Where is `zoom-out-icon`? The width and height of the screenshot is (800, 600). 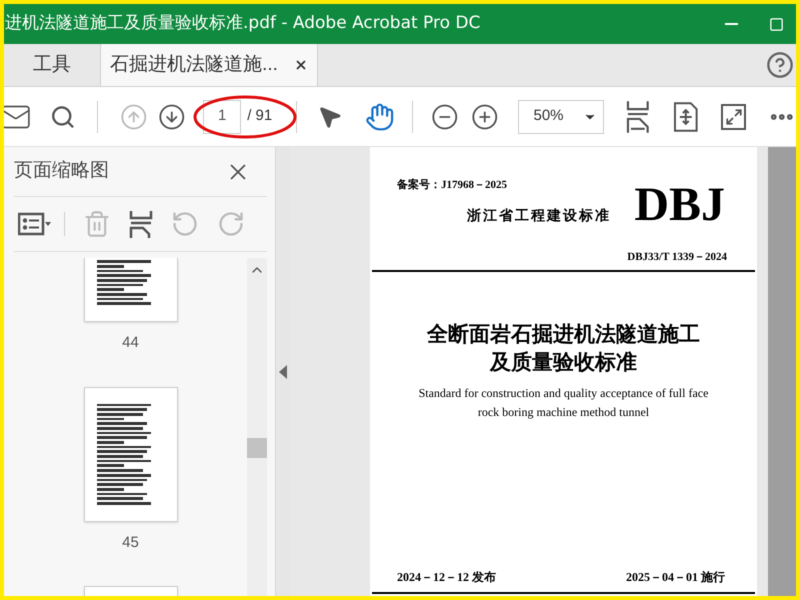
zoom-out-icon is located at coordinates (445, 116).